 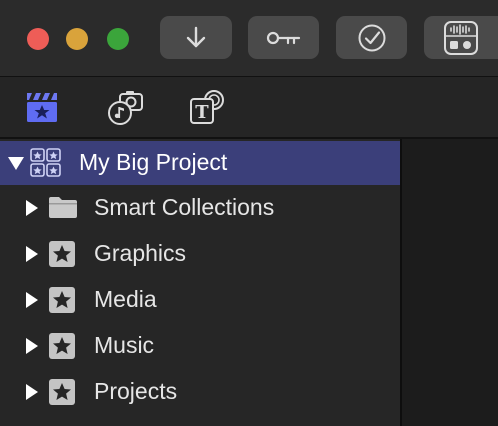 I want to click on tab-titles-and-generators: T, so click(x=208, y=107).